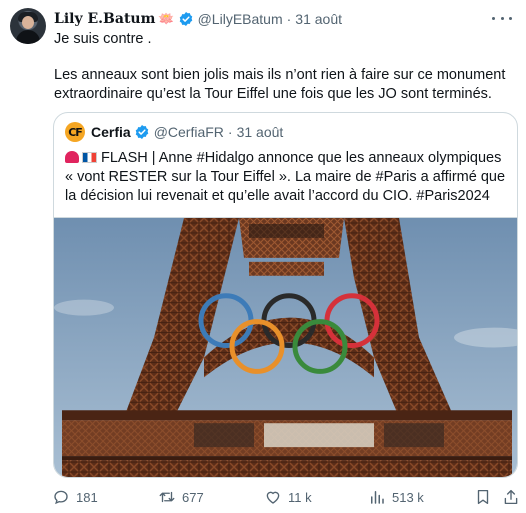 This screenshot has width=526, height=513. I want to click on lotus-emoji: 🪷, so click(166, 18).